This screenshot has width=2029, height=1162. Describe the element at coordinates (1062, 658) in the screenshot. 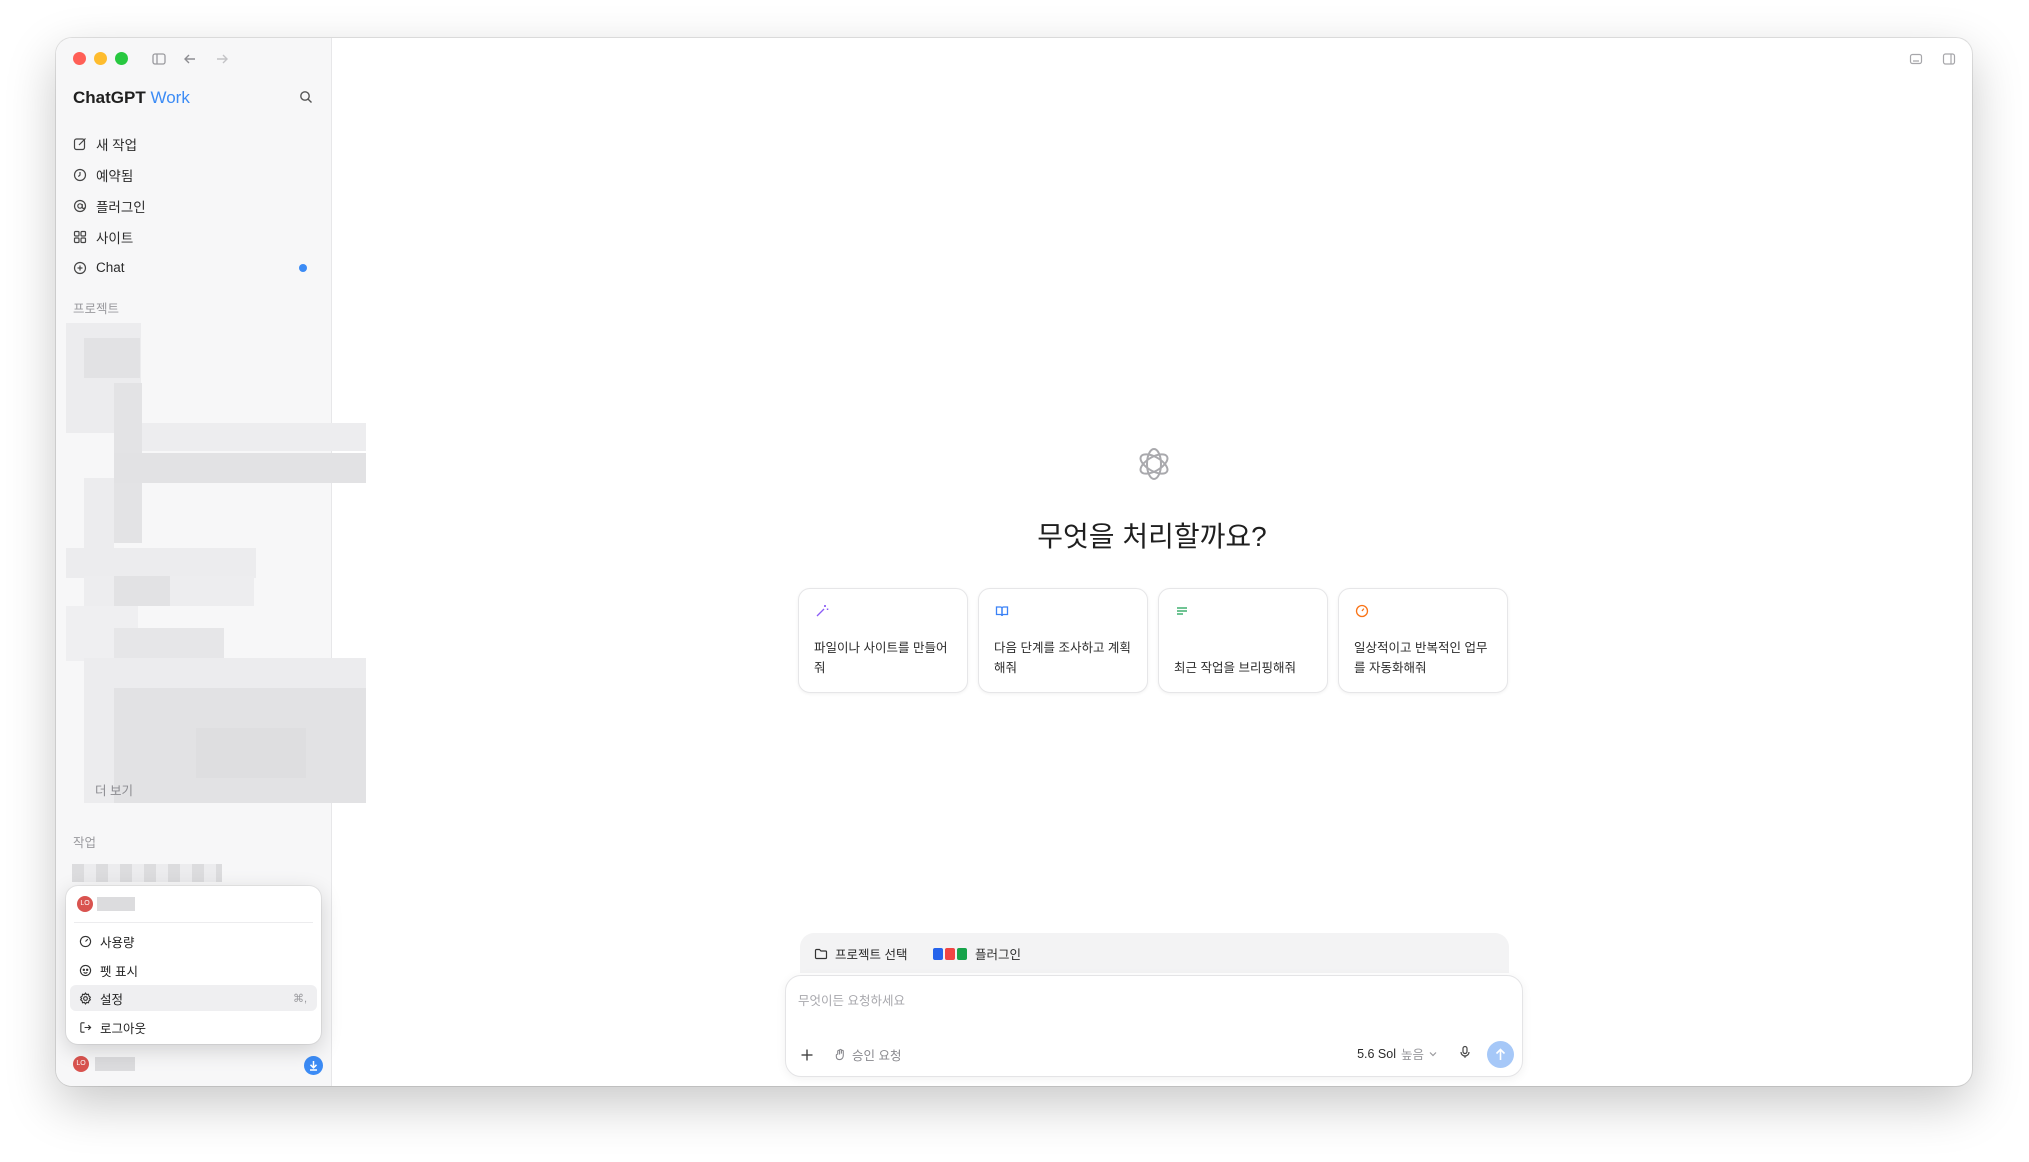

I see `suggestion-text: 다음 단계를 조사하고 계획해줘` at that location.